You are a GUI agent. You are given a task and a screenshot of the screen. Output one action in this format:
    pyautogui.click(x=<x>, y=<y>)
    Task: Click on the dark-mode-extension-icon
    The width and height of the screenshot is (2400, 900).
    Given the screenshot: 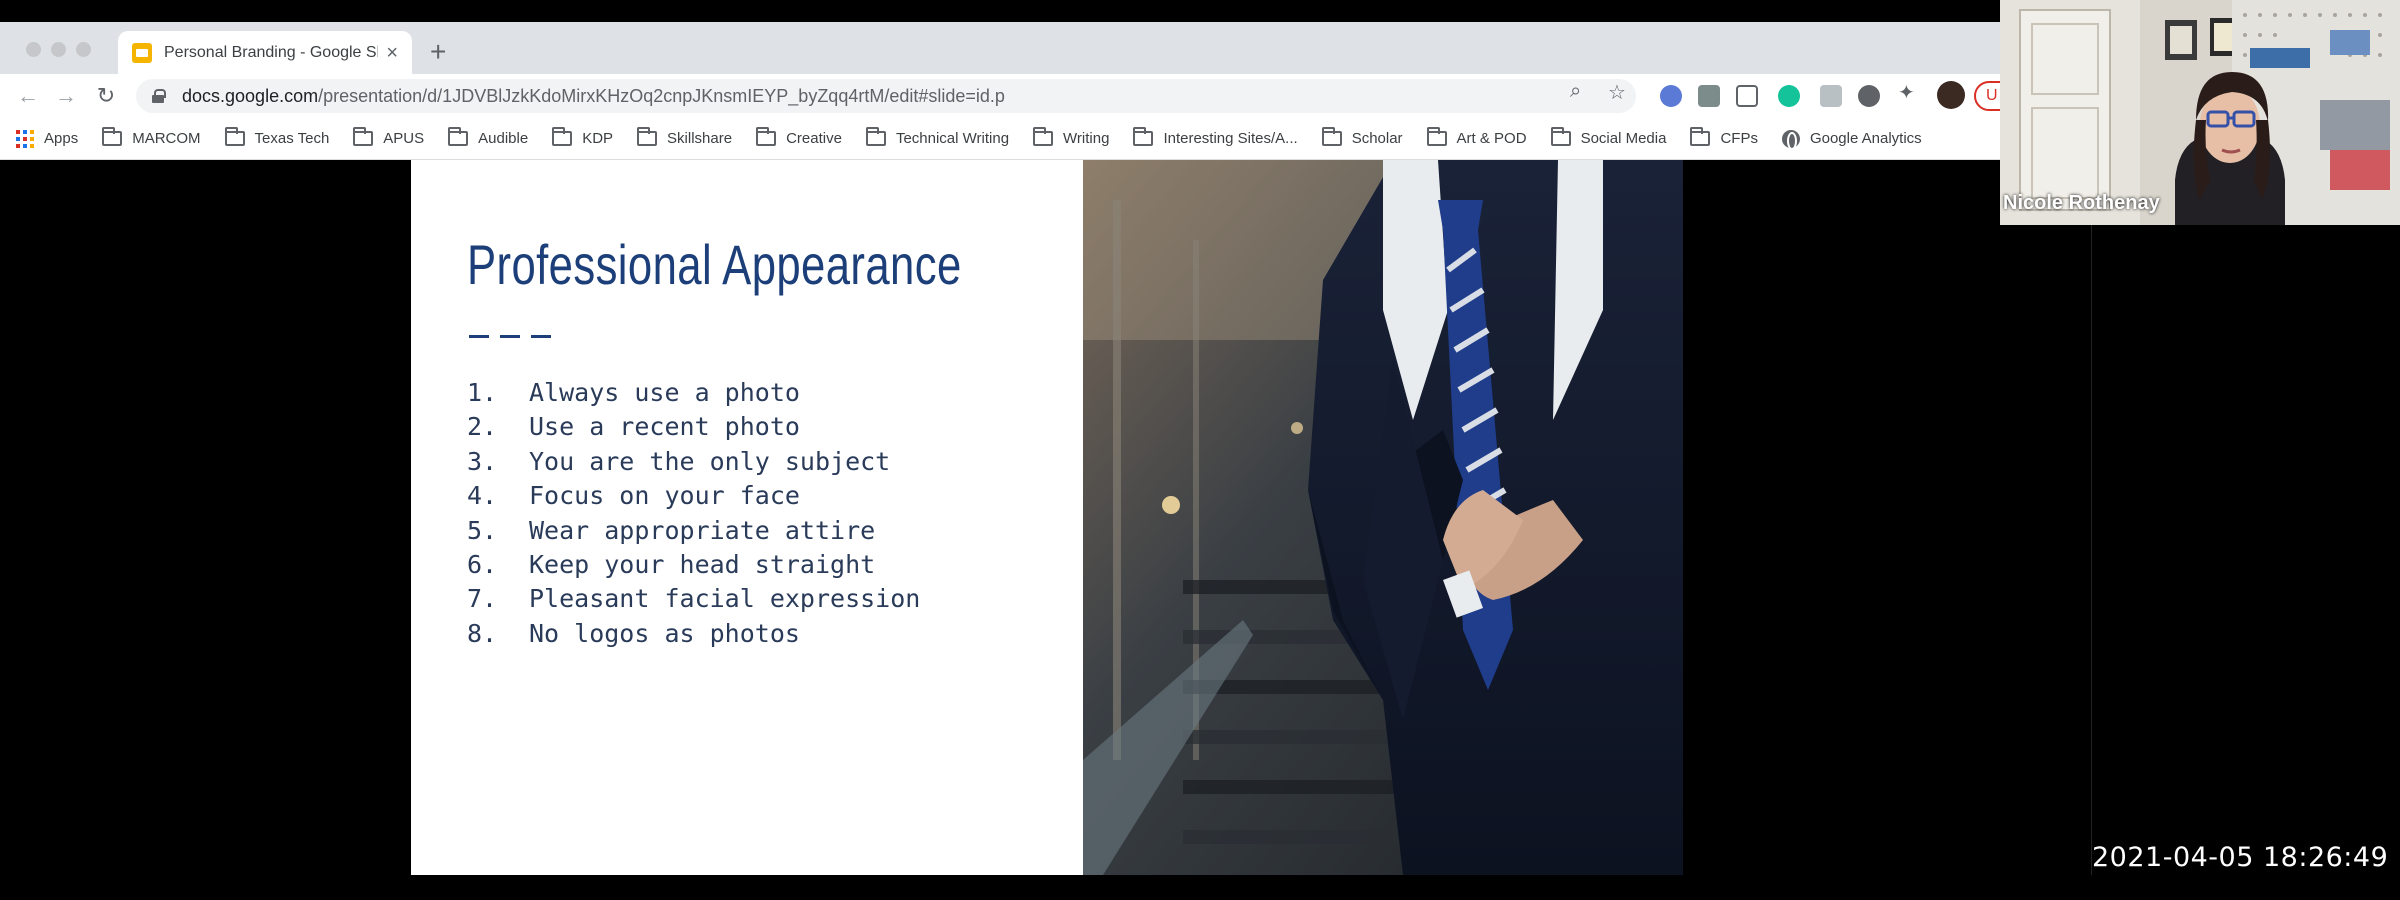 What is the action you would take?
    pyautogui.click(x=1869, y=96)
    